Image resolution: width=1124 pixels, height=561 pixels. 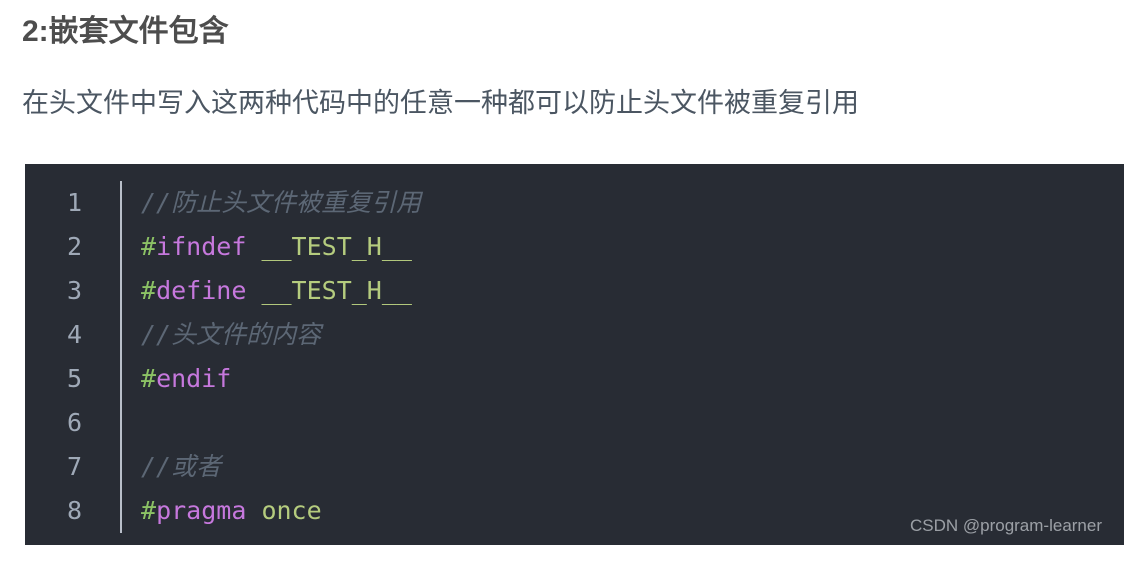 What do you see at coordinates (574, 335) in the screenshot?
I see `code-line: 4 //头文件的内容` at bounding box center [574, 335].